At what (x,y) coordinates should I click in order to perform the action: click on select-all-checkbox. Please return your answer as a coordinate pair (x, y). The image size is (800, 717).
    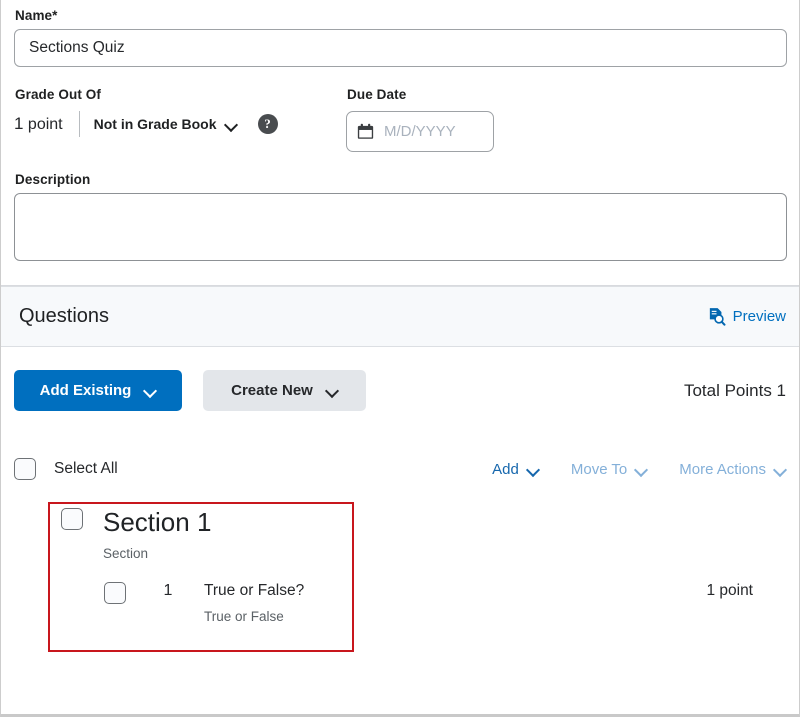
    Looking at the image, I should click on (25, 469).